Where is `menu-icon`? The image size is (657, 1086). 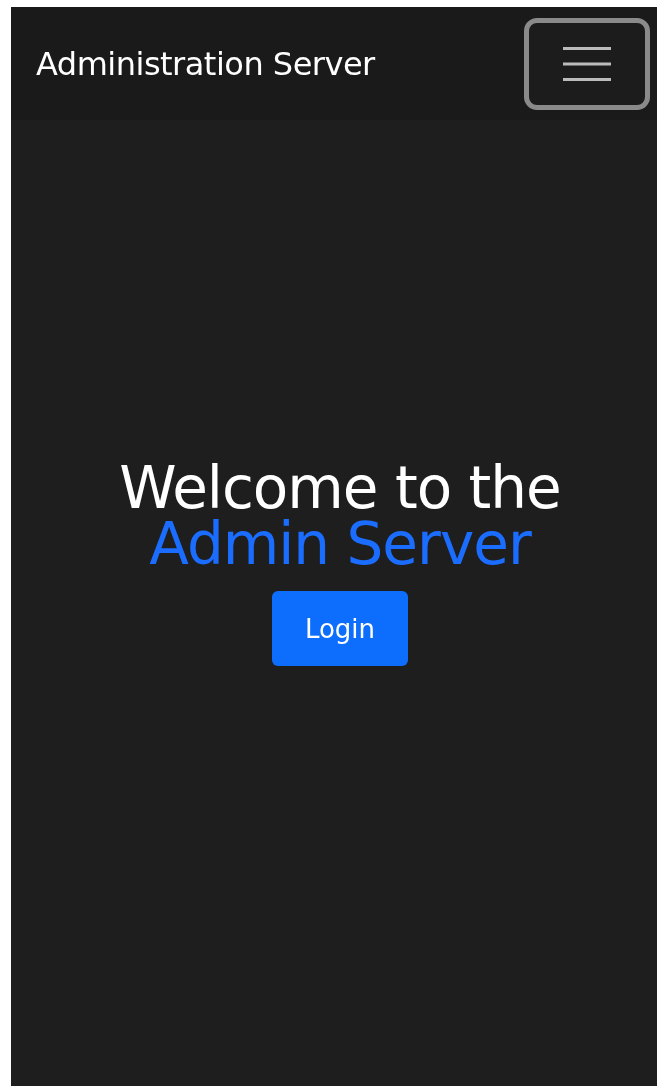
menu-icon is located at coordinates (587, 63).